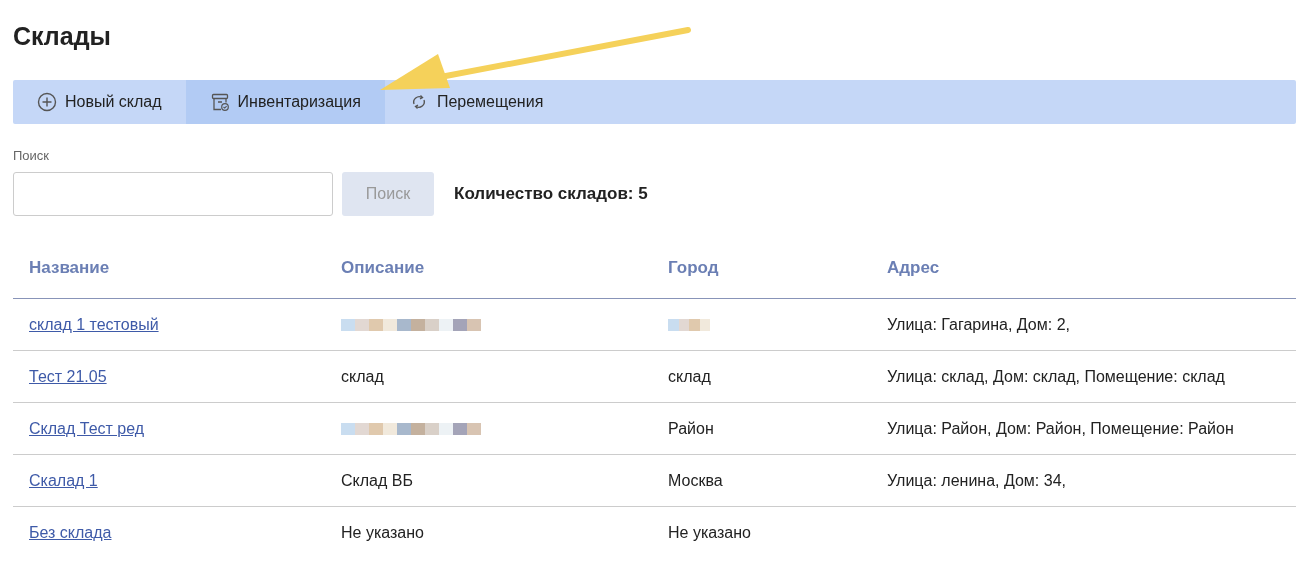 Image resolution: width=1296 pixels, height=566 pixels. Describe the element at coordinates (693, 267) in the screenshot. I see `column-header: Город` at that location.